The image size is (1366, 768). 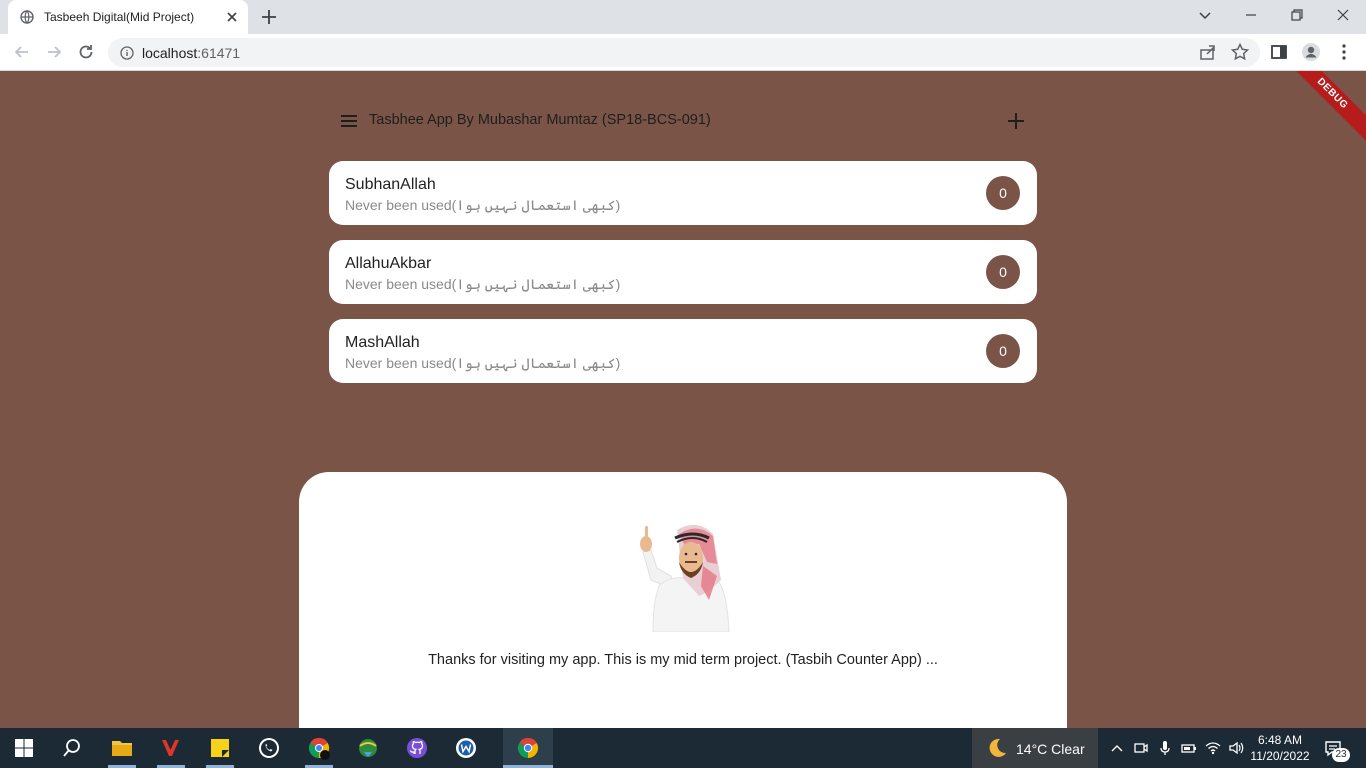 I want to click on search-icon, so click(x=72, y=748).